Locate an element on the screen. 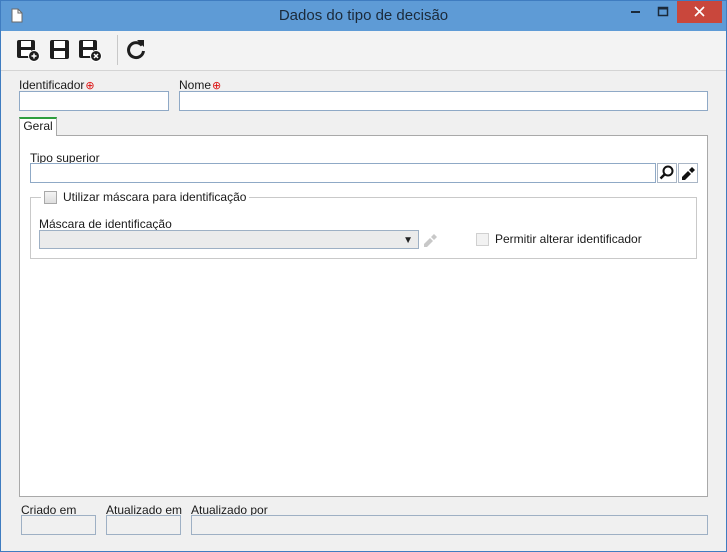 The width and height of the screenshot is (727, 552). nome-label-text: Nome is located at coordinates (195, 85).